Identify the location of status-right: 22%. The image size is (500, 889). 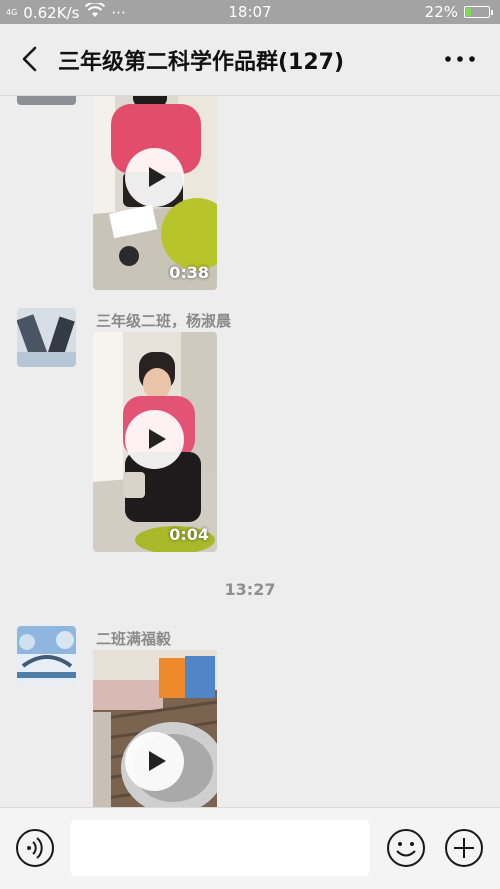
(458, 12).